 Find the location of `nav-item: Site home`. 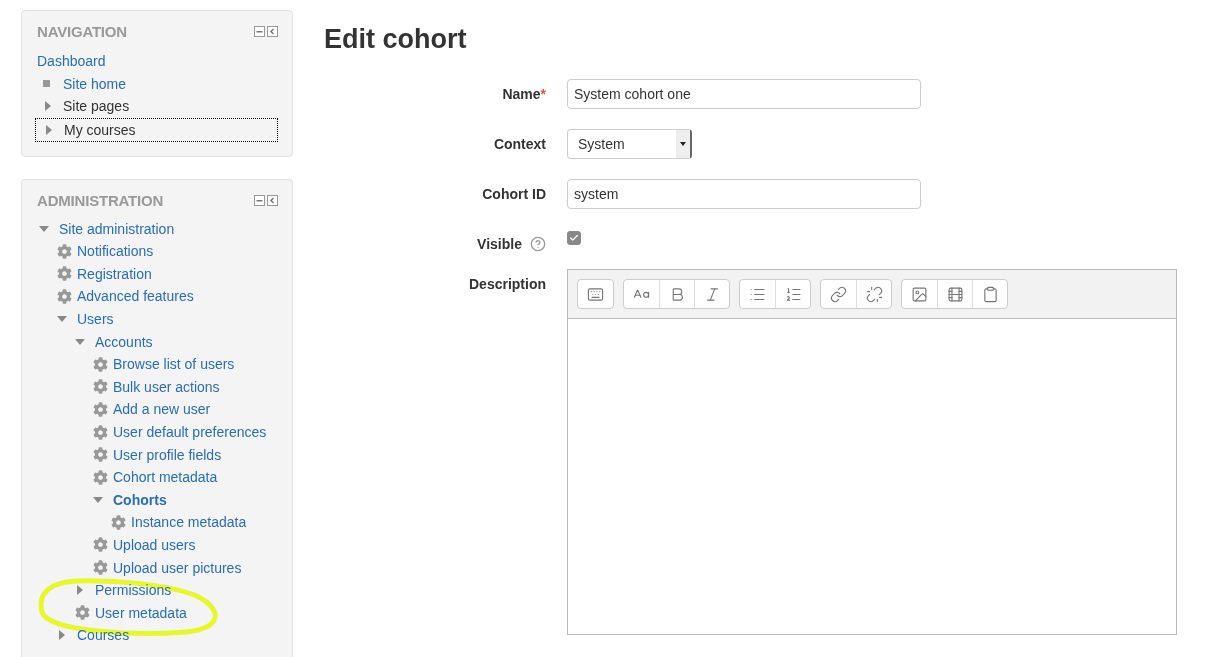

nav-item: Site home is located at coordinates (95, 83).